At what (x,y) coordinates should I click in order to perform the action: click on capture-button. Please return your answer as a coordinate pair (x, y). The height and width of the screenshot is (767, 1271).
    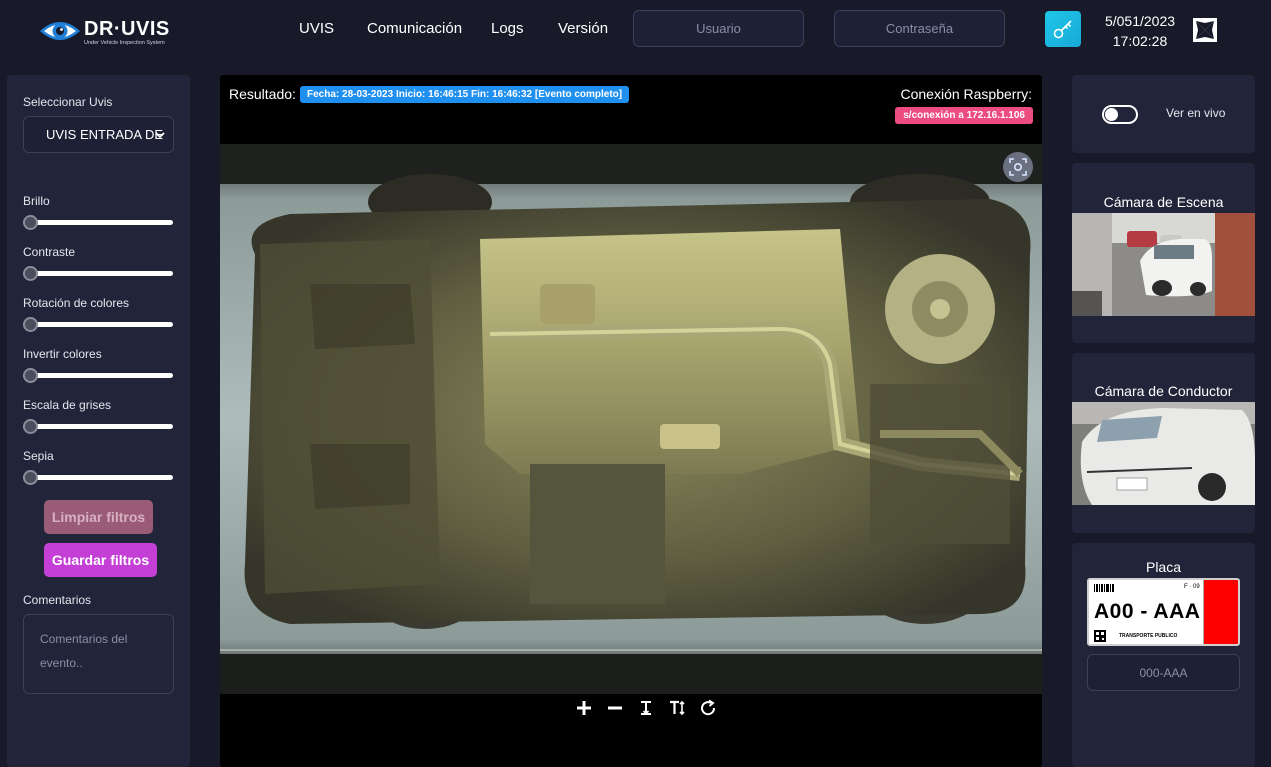
    Looking at the image, I should click on (1018, 167).